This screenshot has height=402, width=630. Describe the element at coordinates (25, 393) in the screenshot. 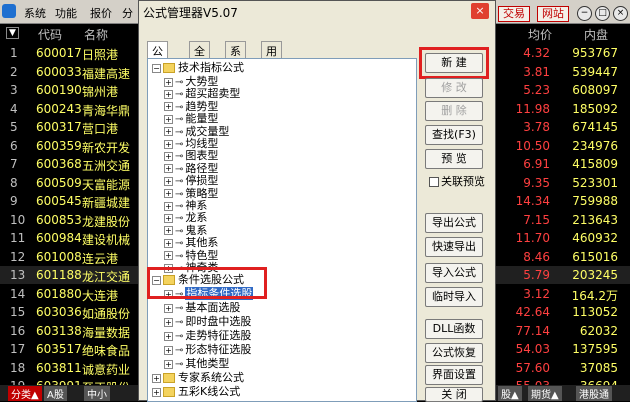

I see `tab-category: 分类▲` at that location.